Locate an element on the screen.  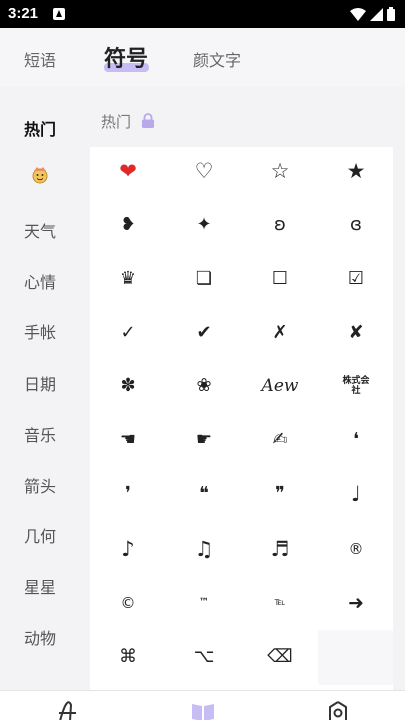
section-title: 热门 is located at coordinates (116, 122).